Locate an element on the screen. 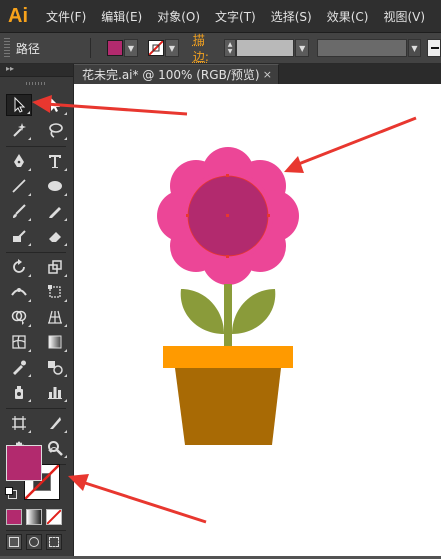  perspective-grid-icon is located at coordinates (55, 317).